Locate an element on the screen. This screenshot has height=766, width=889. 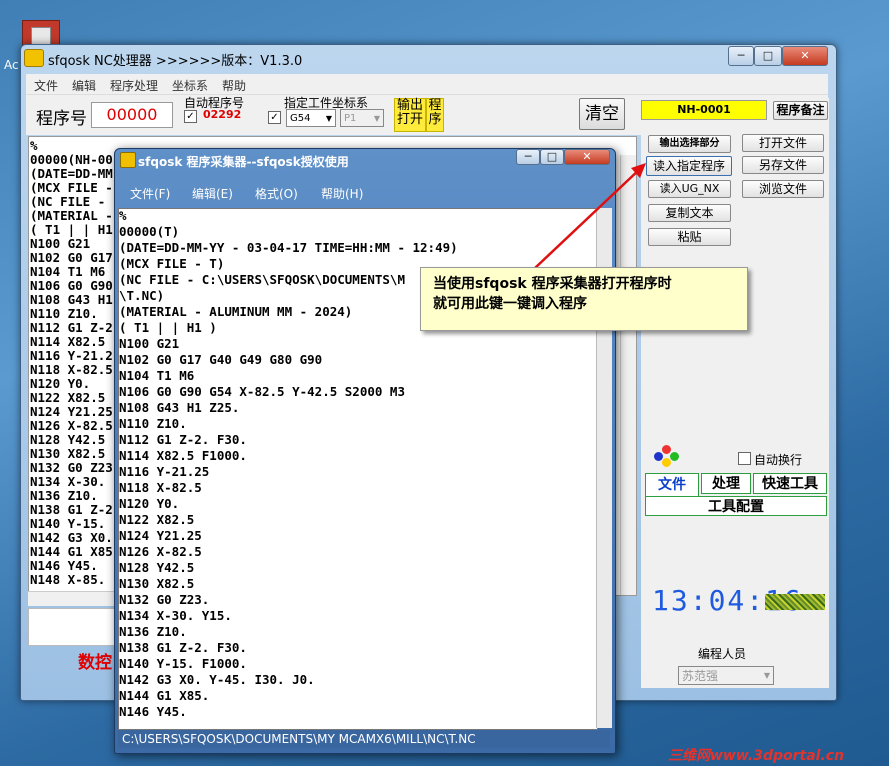
callout-line-2: 就可用此键一键调入程序 is located at coordinates (510, 304).